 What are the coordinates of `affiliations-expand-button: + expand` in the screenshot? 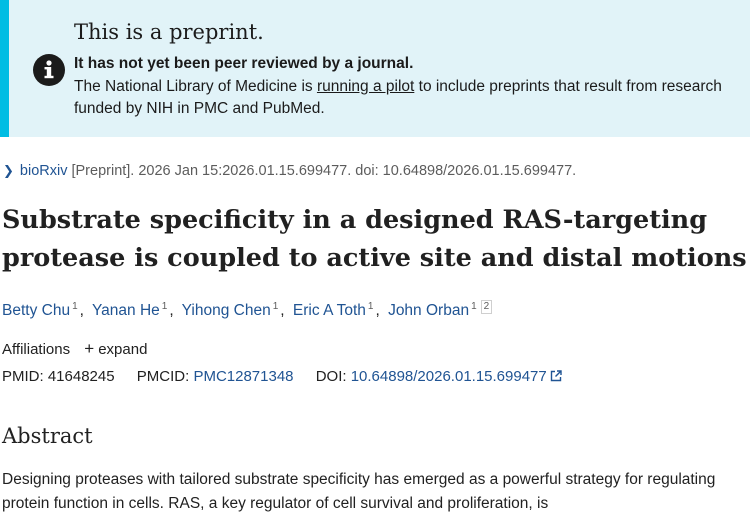 It's located at (116, 348).